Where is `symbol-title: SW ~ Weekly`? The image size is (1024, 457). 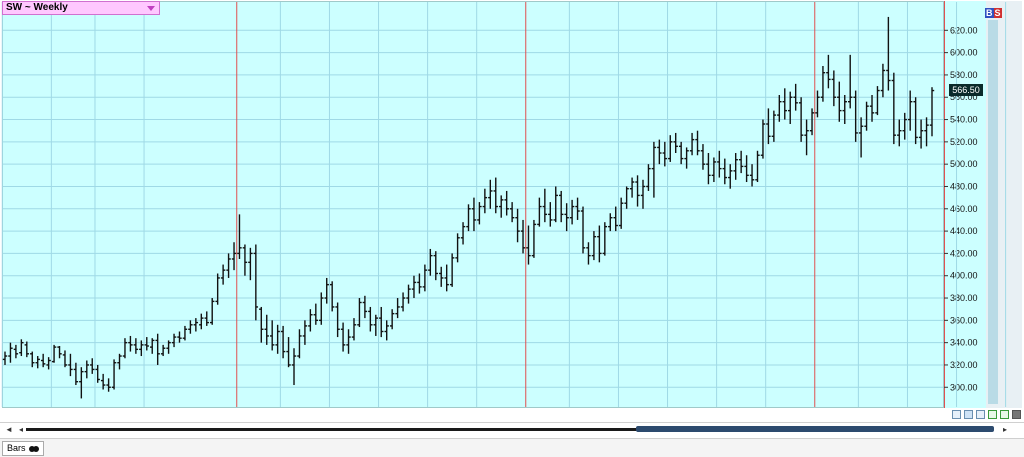
symbol-title: SW ~ Weekly is located at coordinates (37, 7).